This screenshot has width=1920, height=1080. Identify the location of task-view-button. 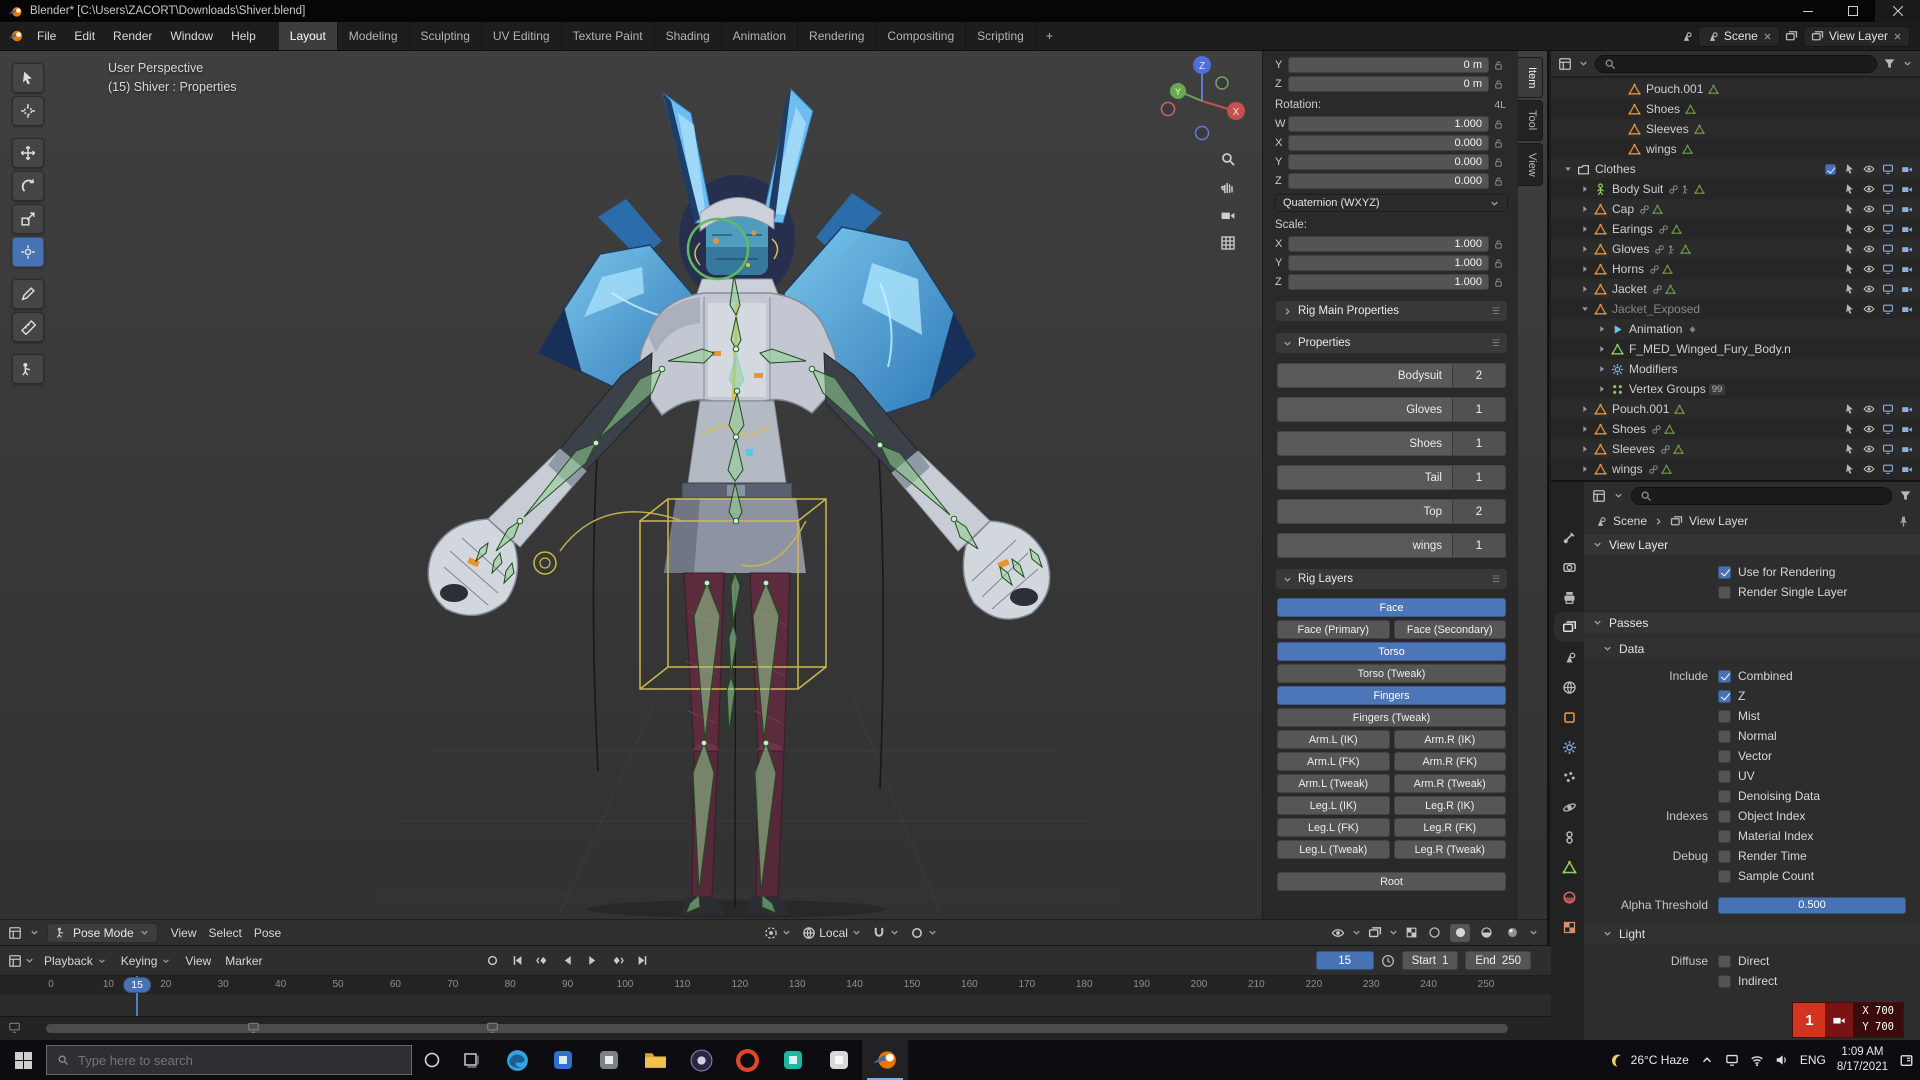
(472, 1060).